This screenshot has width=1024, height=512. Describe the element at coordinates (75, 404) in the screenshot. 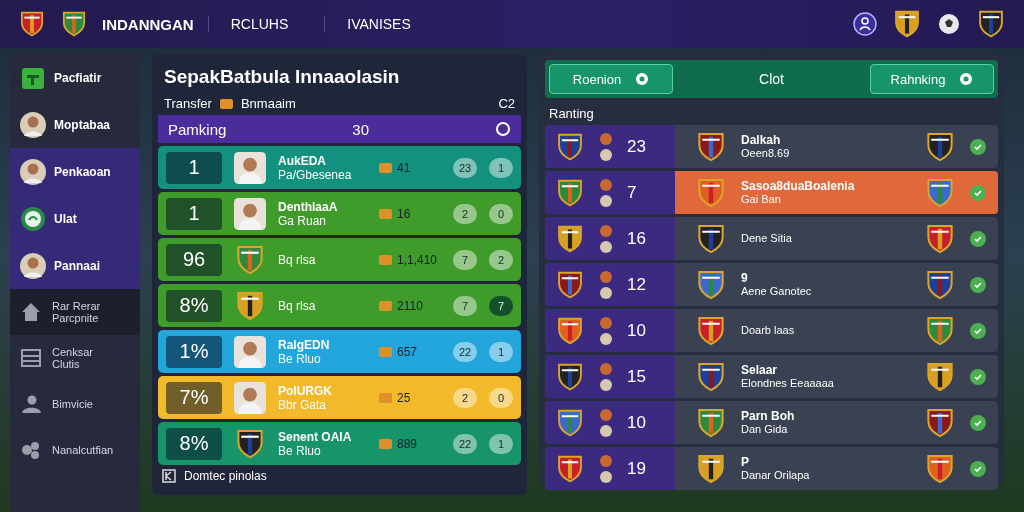

I see `sidebar-item: Bimvicie` at that location.